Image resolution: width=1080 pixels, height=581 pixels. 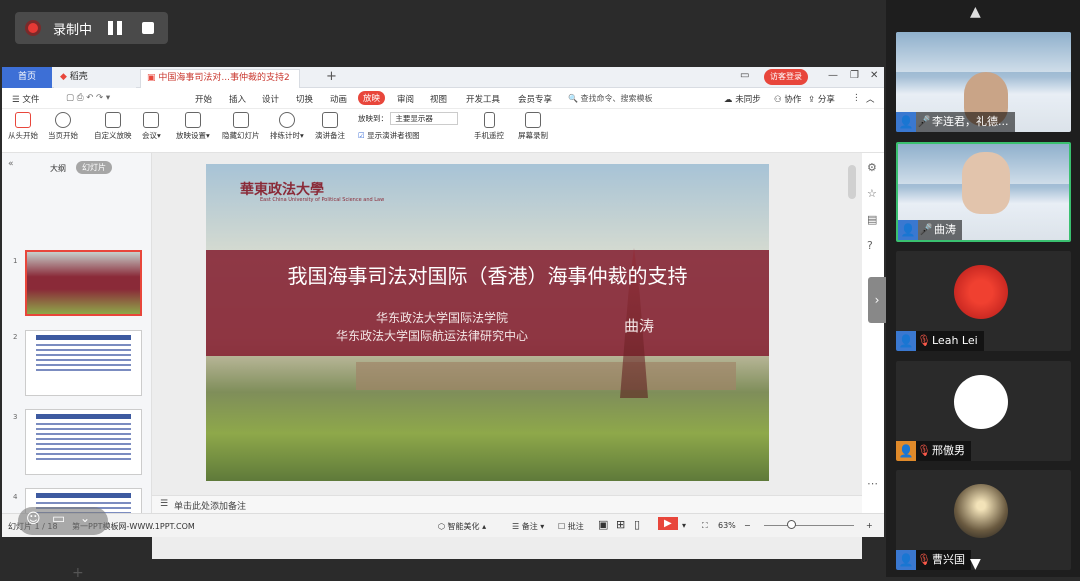 What do you see at coordinates (489, 126) in the screenshot?
I see `phone-remote-button: 手机遥控` at bounding box center [489, 126].